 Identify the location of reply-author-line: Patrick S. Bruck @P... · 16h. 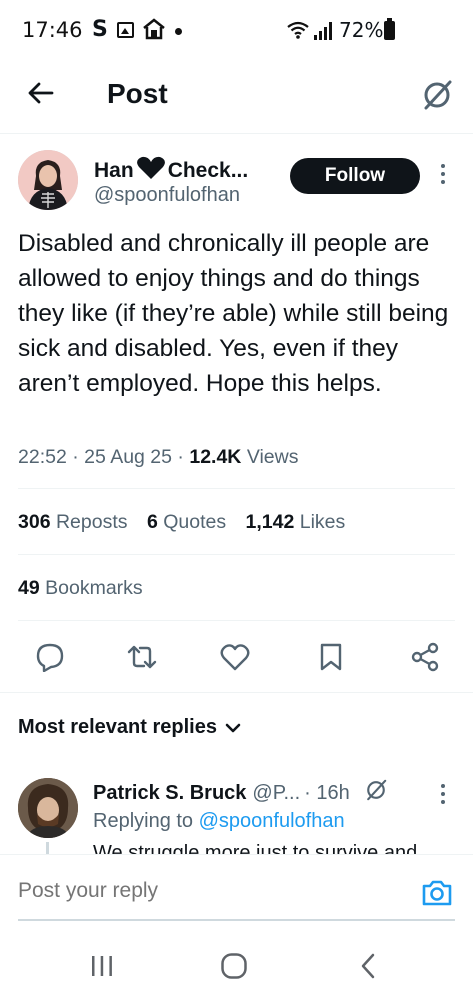
(240, 793).